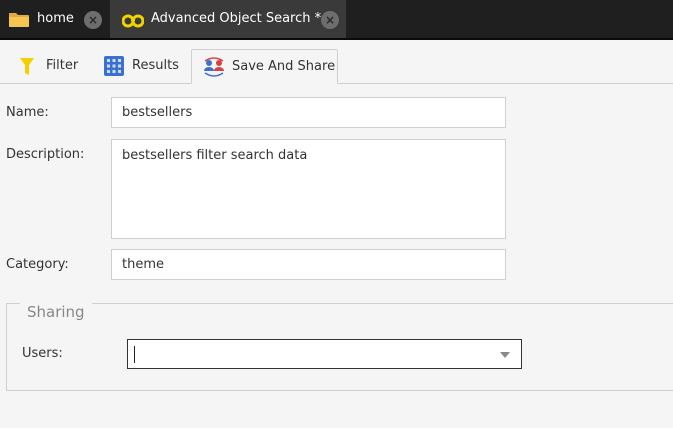  I want to click on category-label: Category:, so click(37, 264).